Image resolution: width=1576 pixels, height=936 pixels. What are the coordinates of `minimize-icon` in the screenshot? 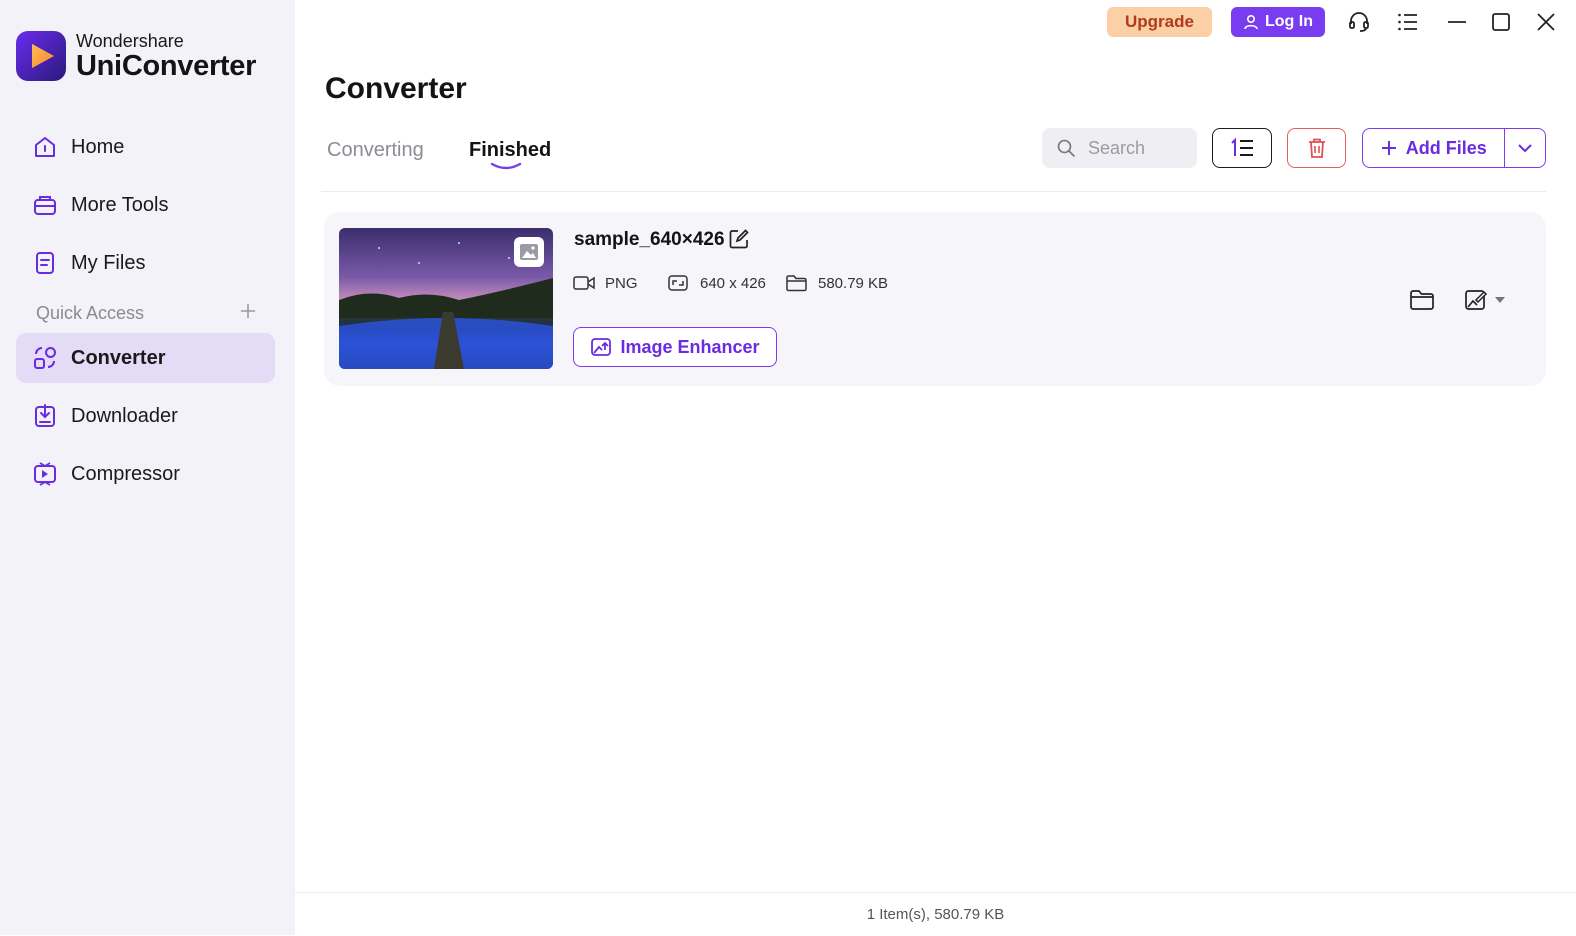 It's located at (1457, 22).